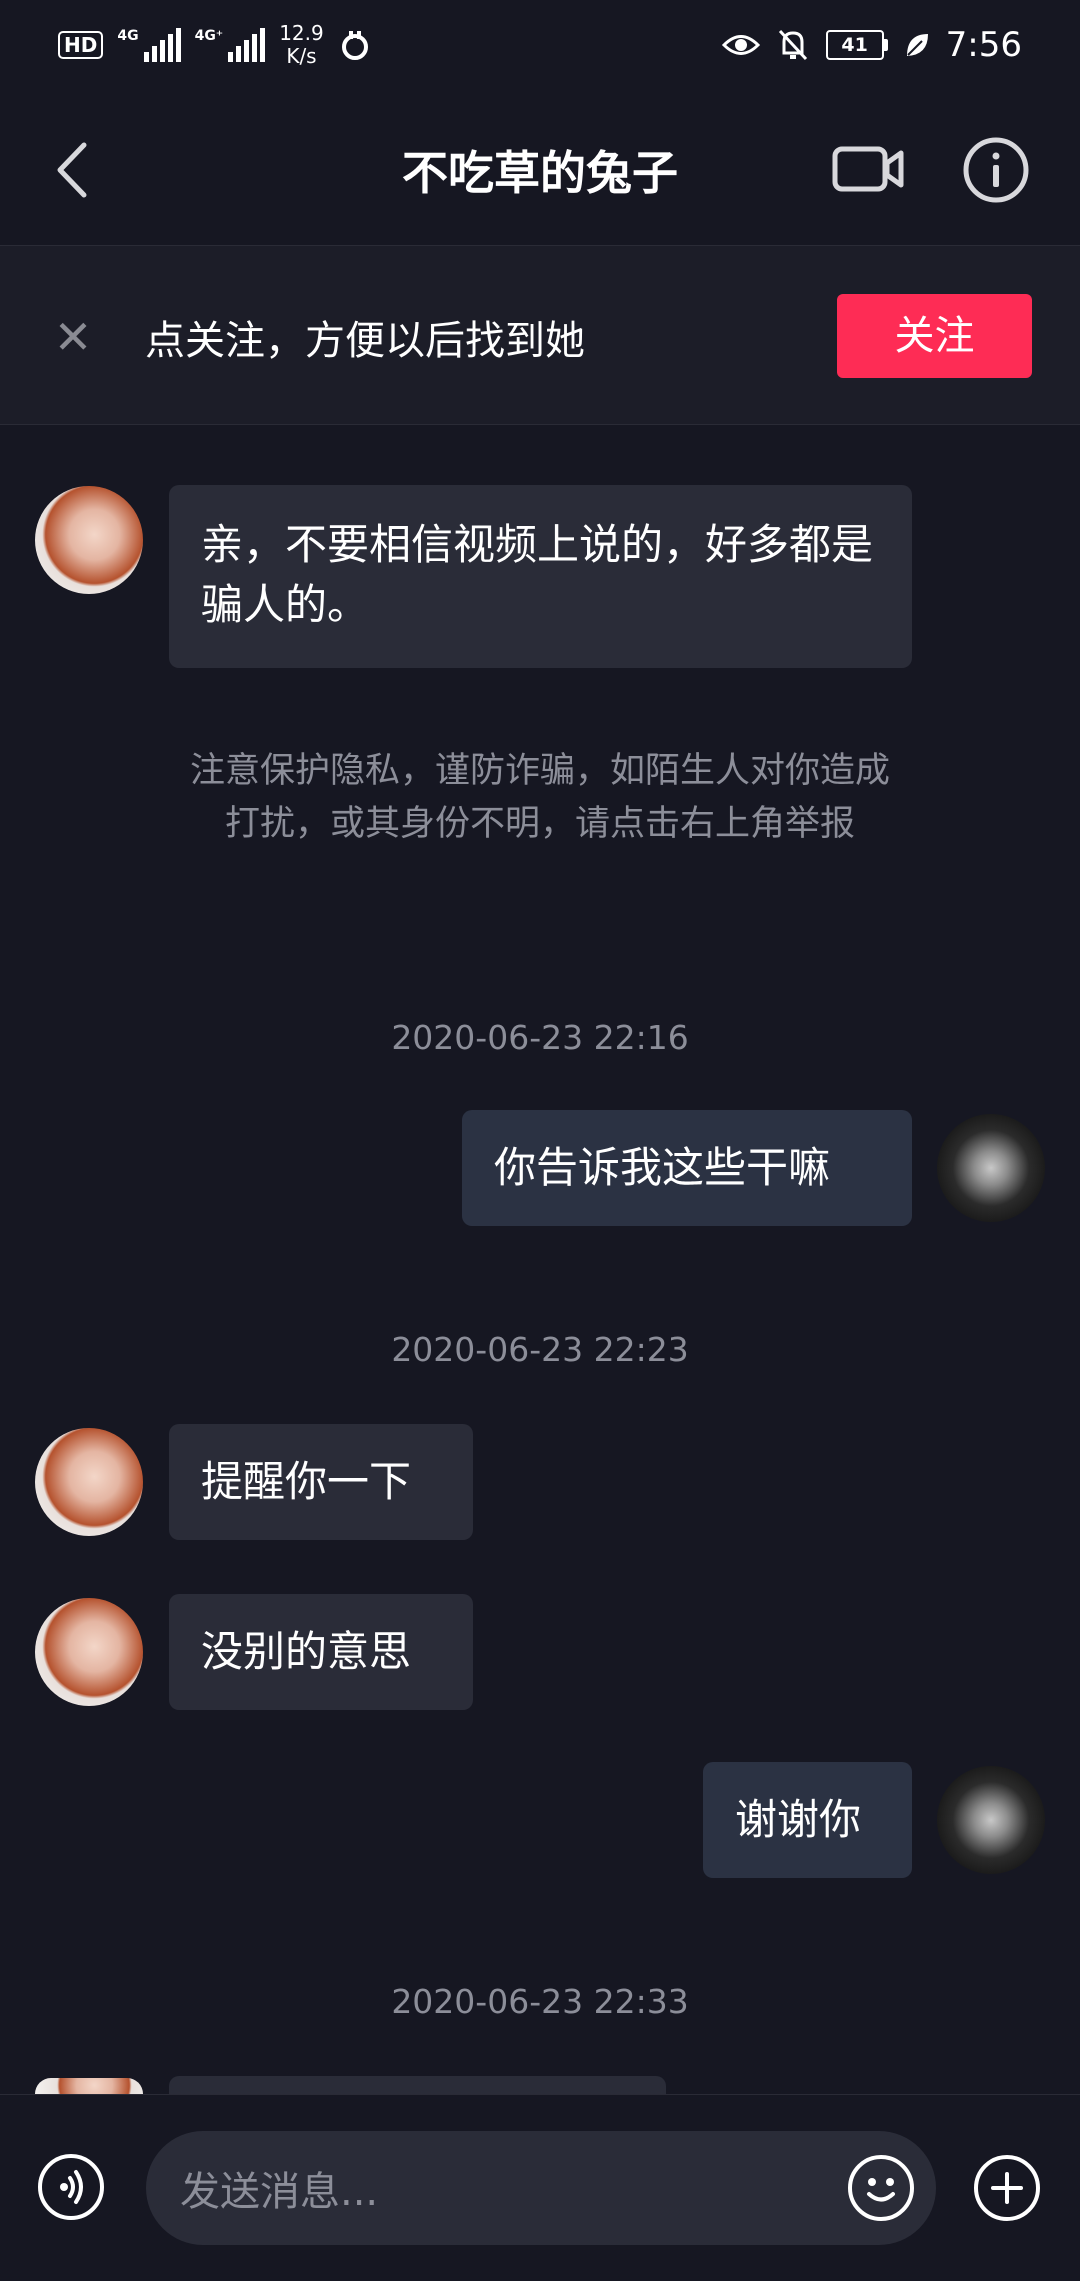 Image resolution: width=1080 pixels, height=2281 pixels. Describe the element at coordinates (417, 2085) in the screenshot. I see `message-bubble-partial` at that location.